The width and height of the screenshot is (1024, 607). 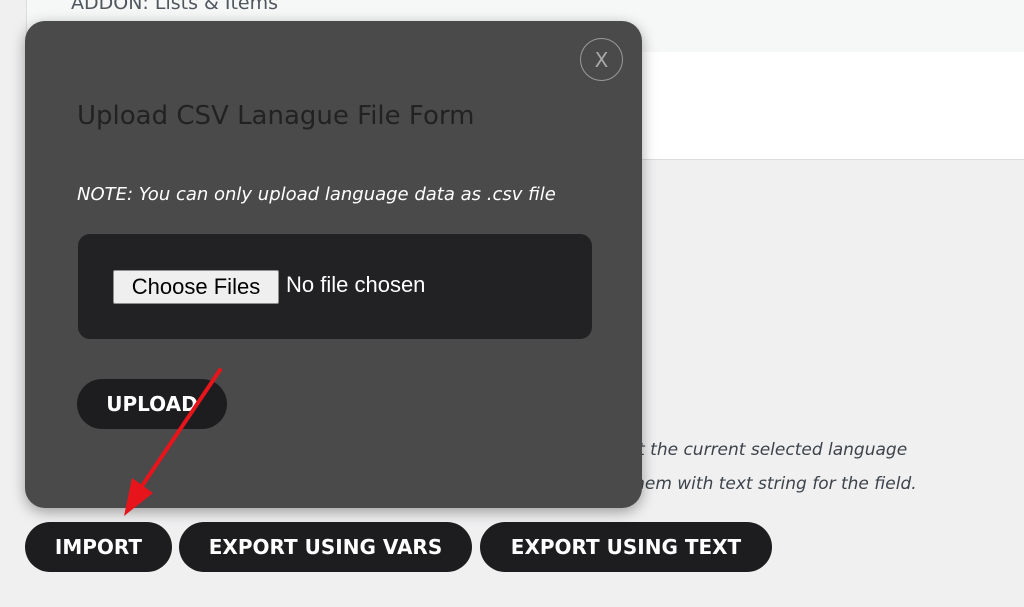 What do you see at coordinates (626, 547) in the screenshot?
I see `export-using-text-button: EXPORT USING TEXT` at bounding box center [626, 547].